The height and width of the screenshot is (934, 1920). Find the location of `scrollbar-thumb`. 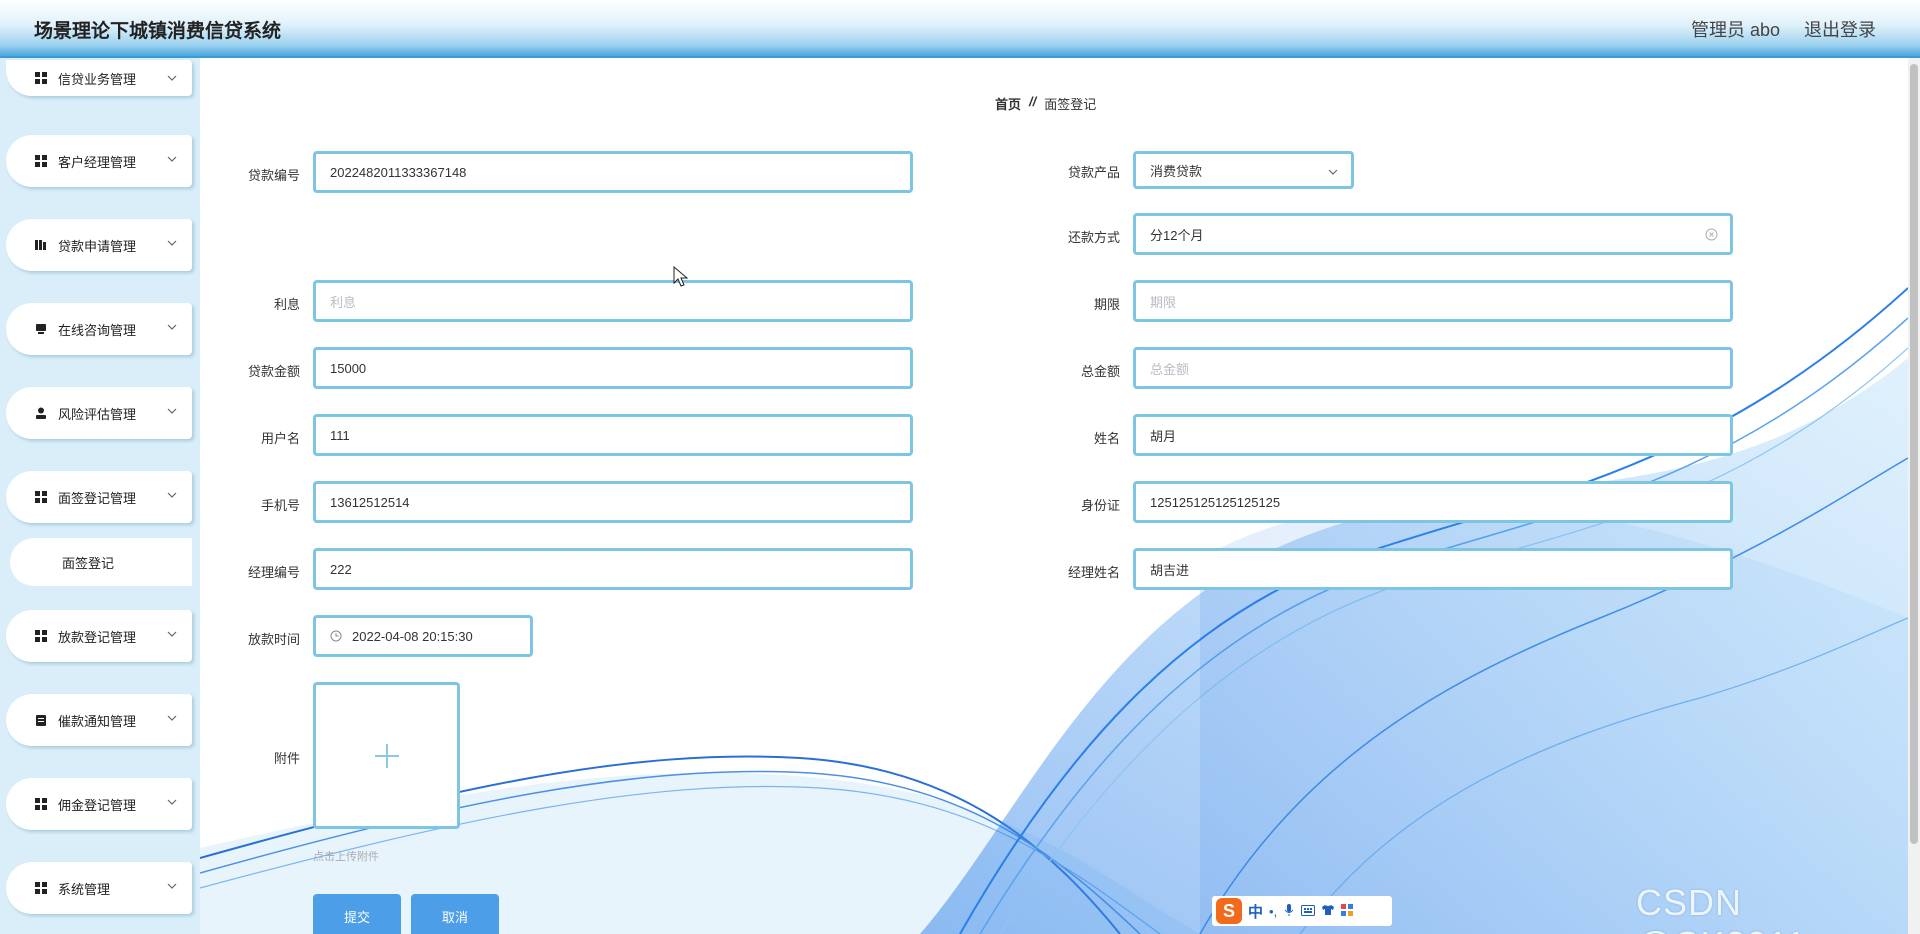

scrollbar-thumb is located at coordinates (1914, 454).